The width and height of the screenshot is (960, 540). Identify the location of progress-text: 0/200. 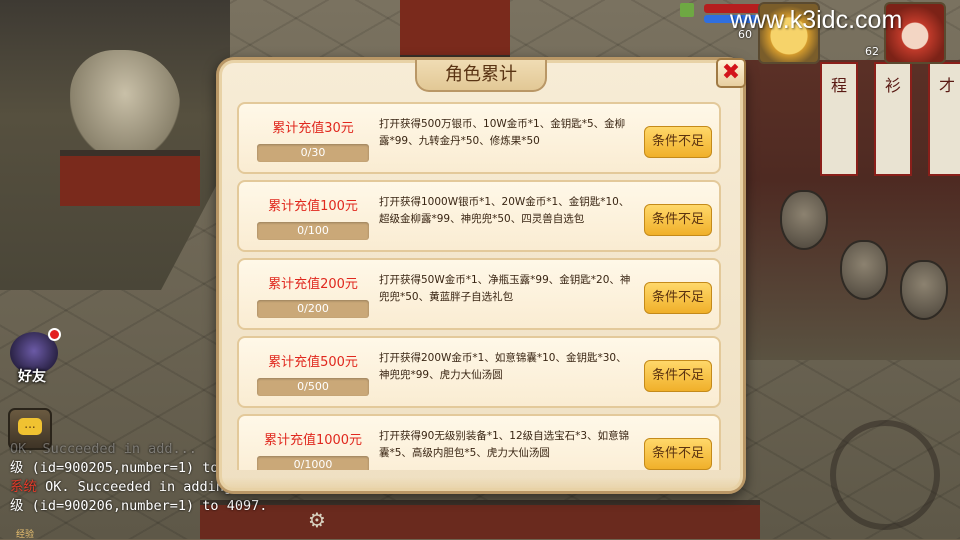
(313, 308).